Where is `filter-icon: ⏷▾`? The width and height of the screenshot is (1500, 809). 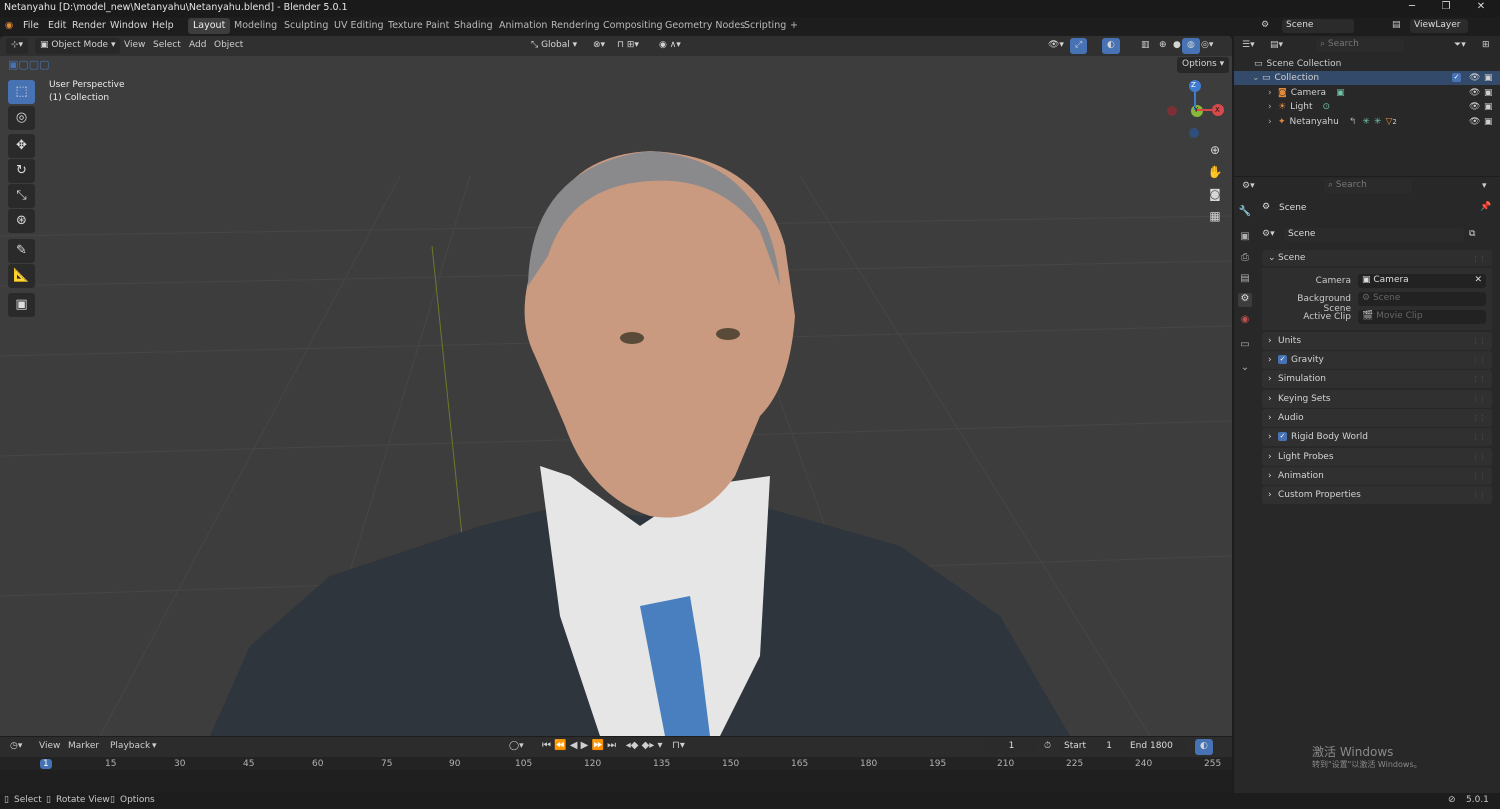
filter-icon: ⏷▾ is located at coordinates (1460, 45).